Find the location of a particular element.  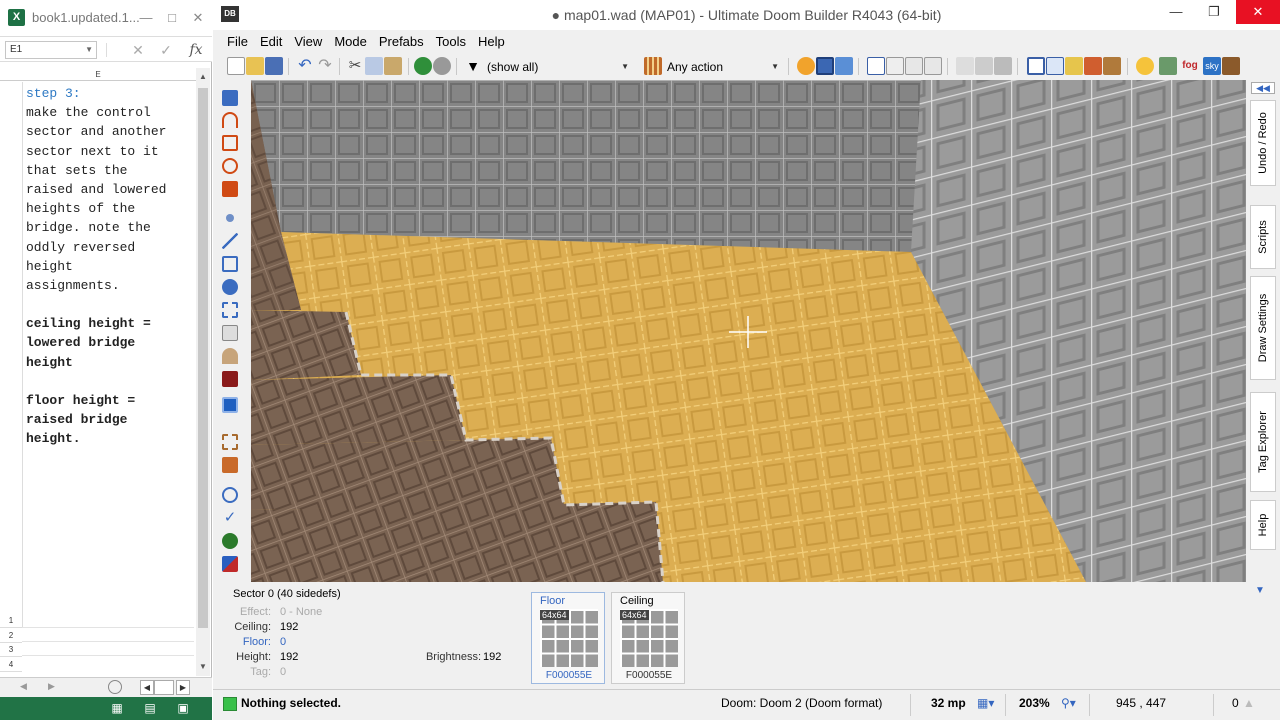

prefab-previous-icon is located at coordinates (442, 66).